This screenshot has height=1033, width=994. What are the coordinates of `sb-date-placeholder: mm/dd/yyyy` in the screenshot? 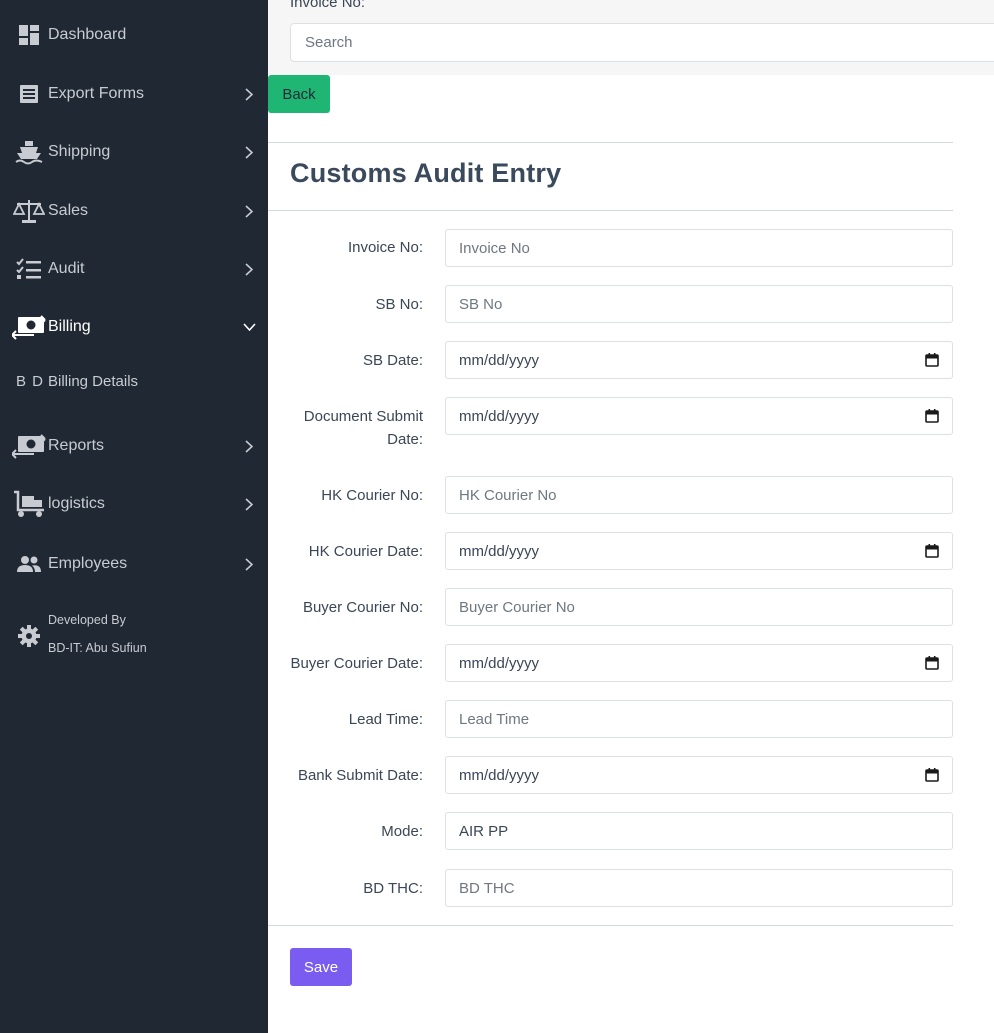 It's located at (499, 360).